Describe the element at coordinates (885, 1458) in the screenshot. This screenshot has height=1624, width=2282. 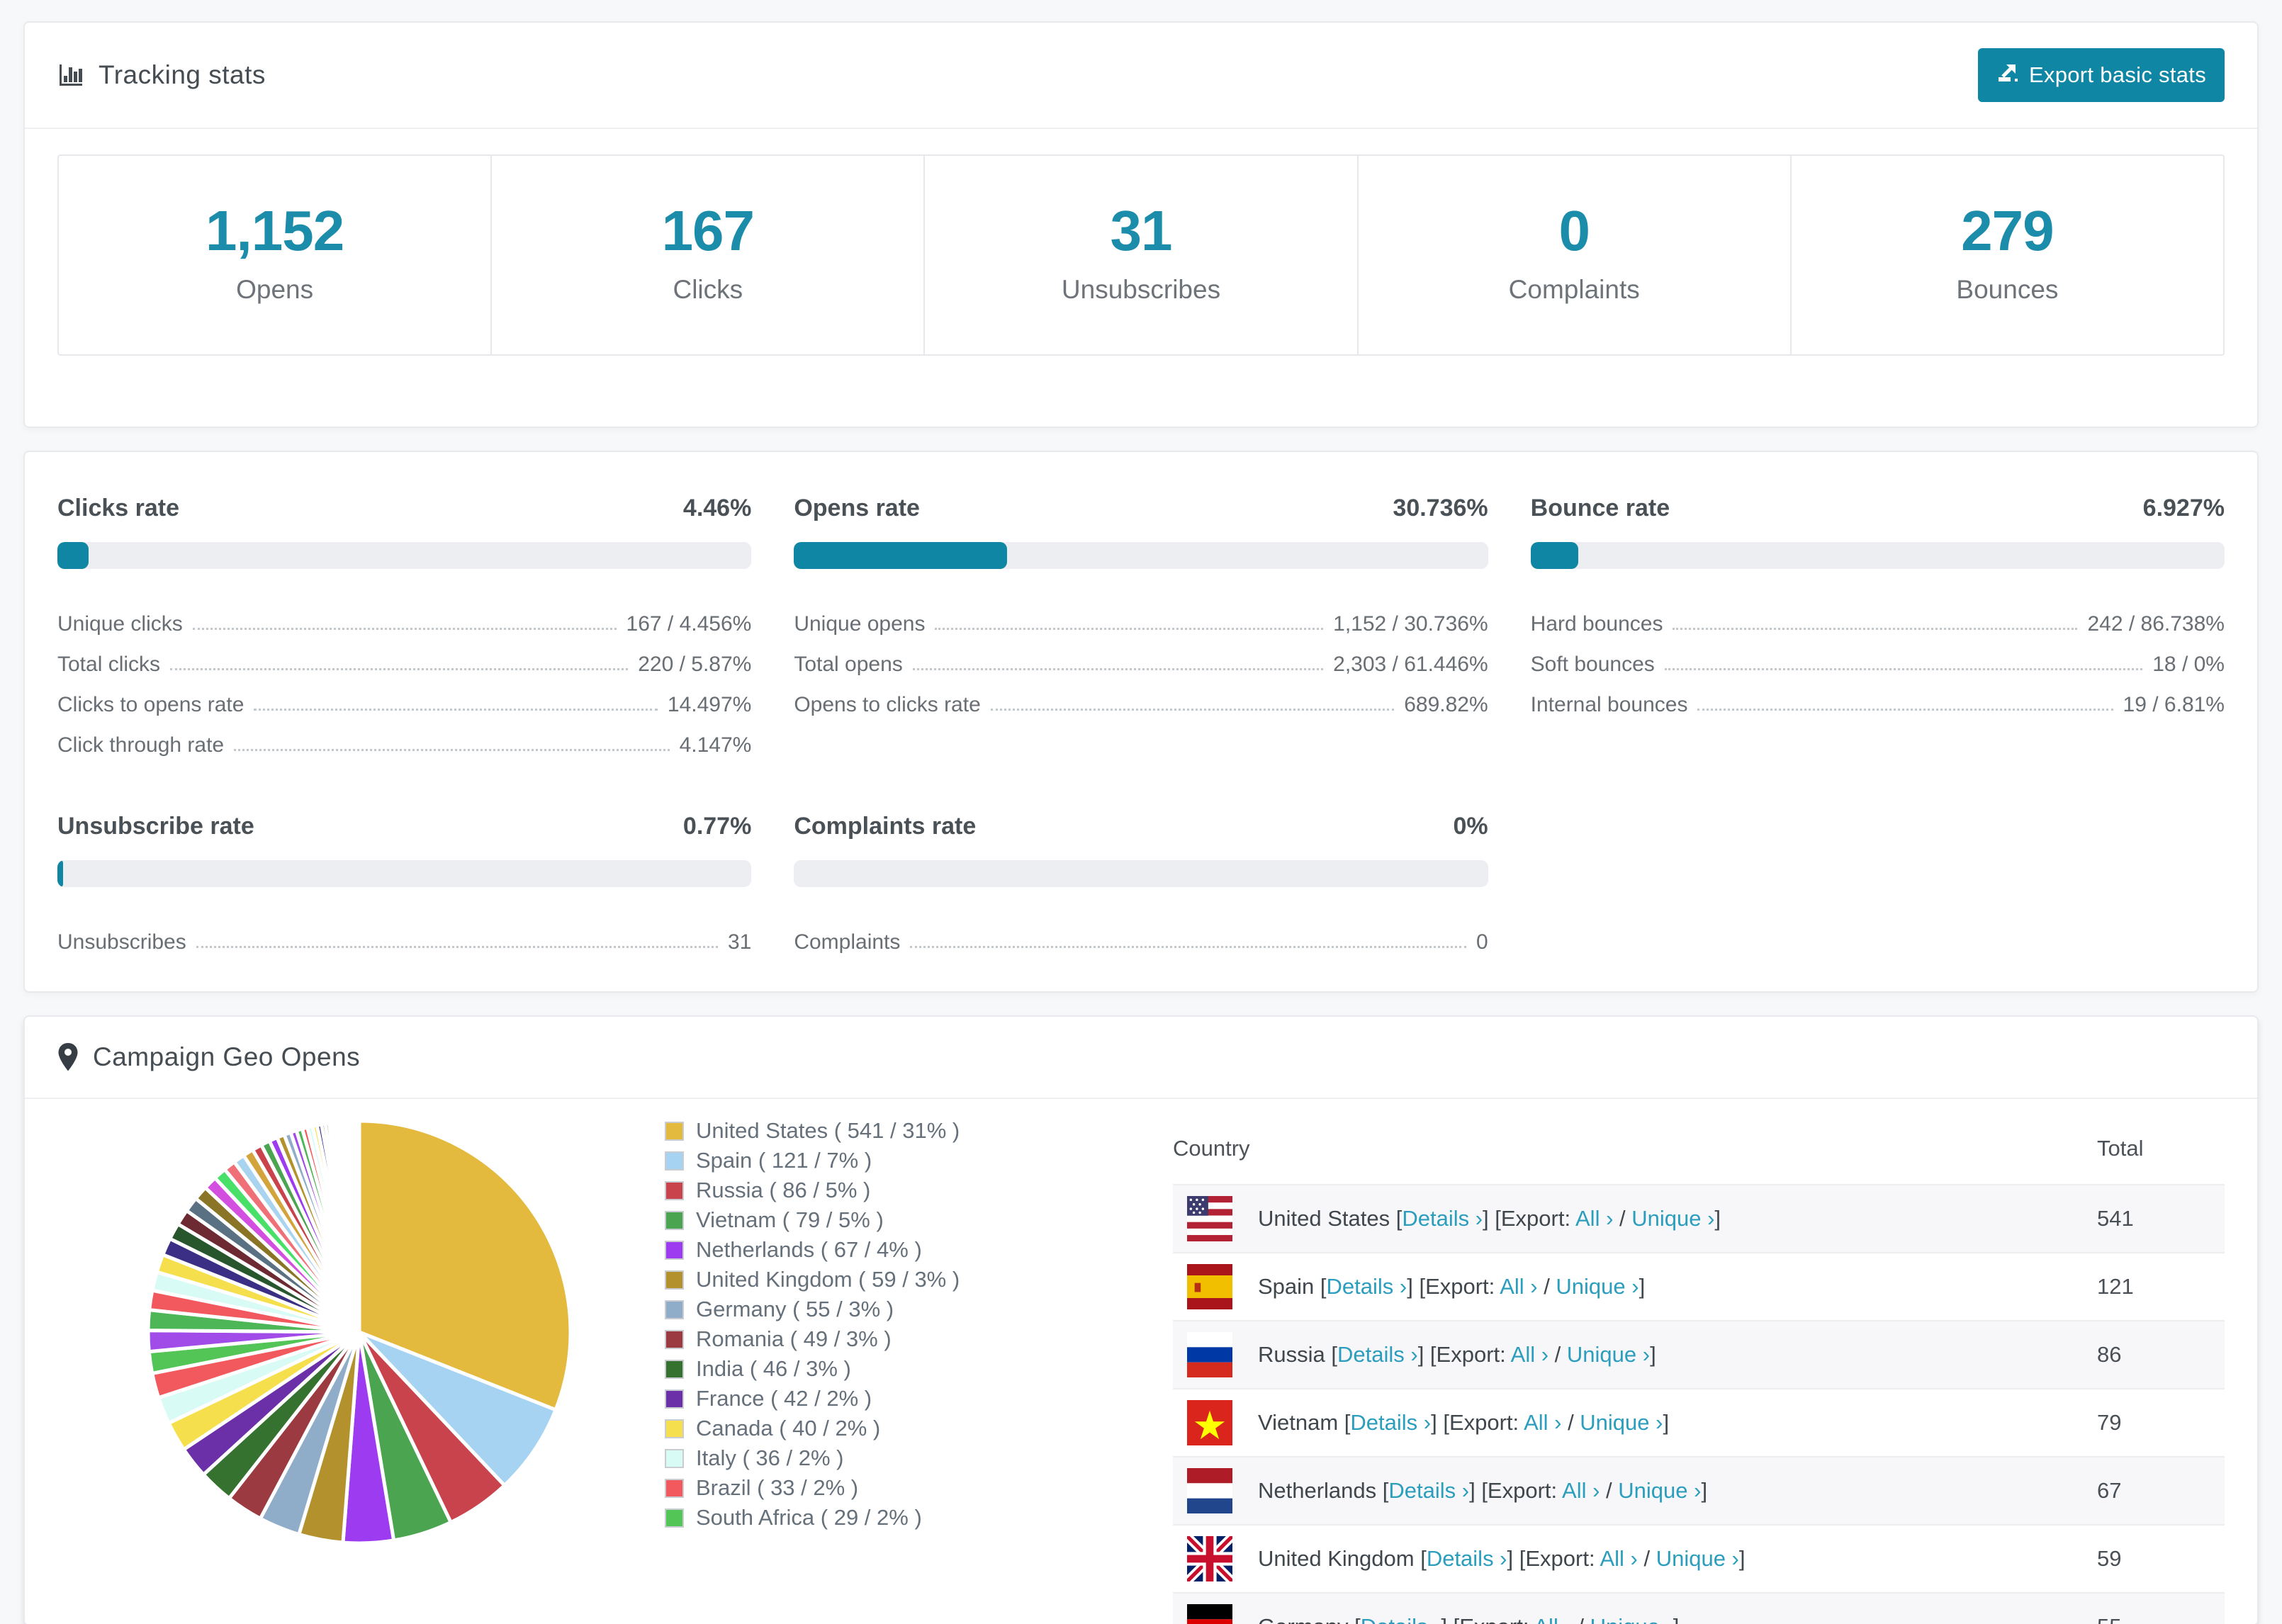
I see `legend-item: Italy ( 36 / 2% )` at that location.